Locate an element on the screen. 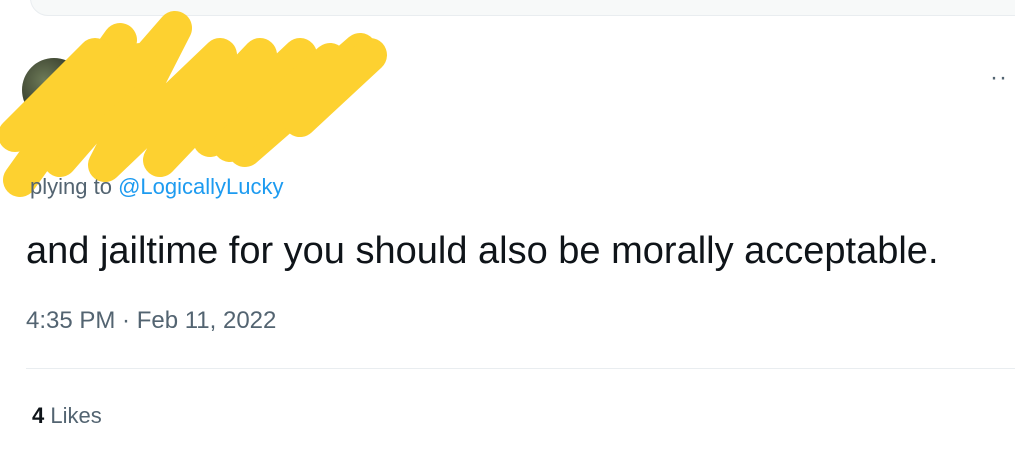  replying-to-handle-link: @LogicallyLucky is located at coordinates (200, 186).